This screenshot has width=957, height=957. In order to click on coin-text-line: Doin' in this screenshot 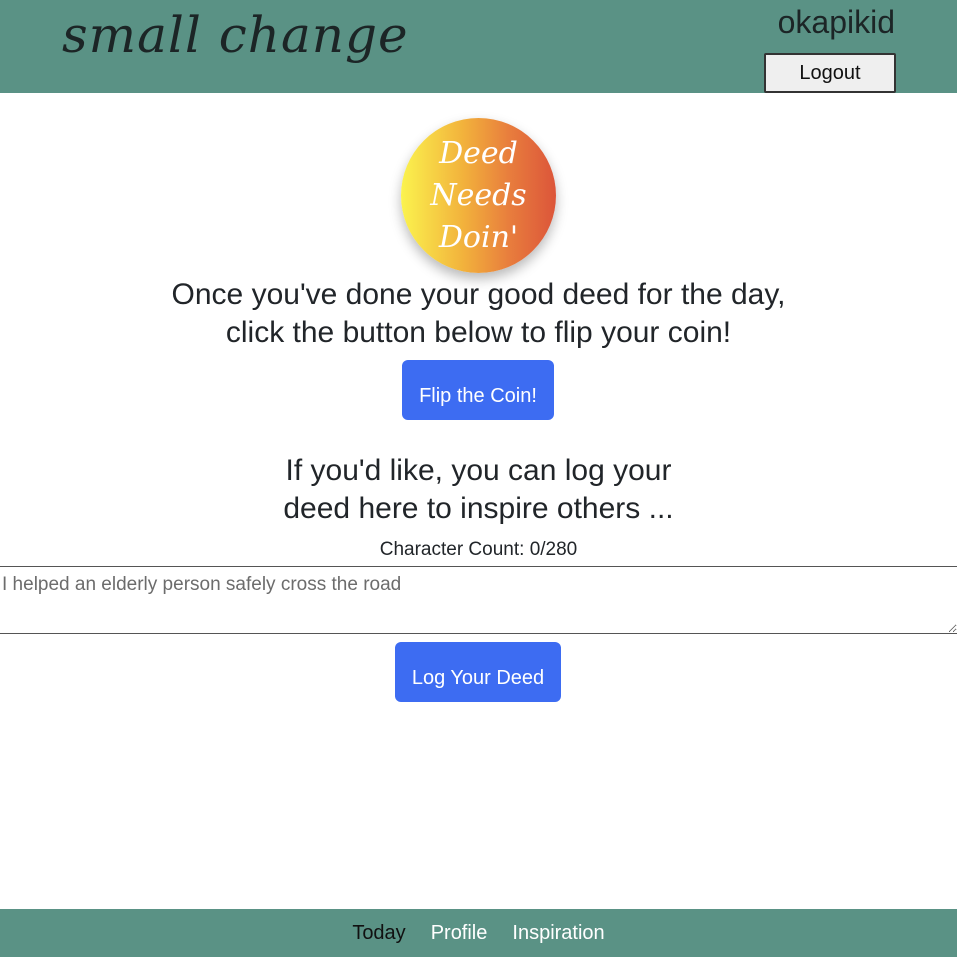, I will do `click(478, 237)`.